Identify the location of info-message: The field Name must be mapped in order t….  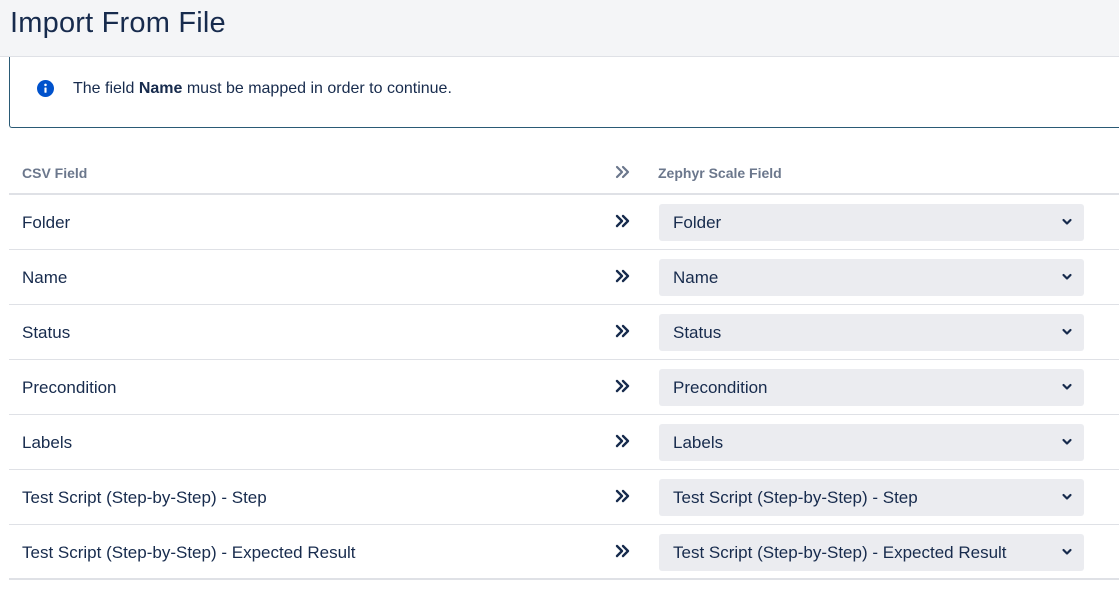
(564, 92).